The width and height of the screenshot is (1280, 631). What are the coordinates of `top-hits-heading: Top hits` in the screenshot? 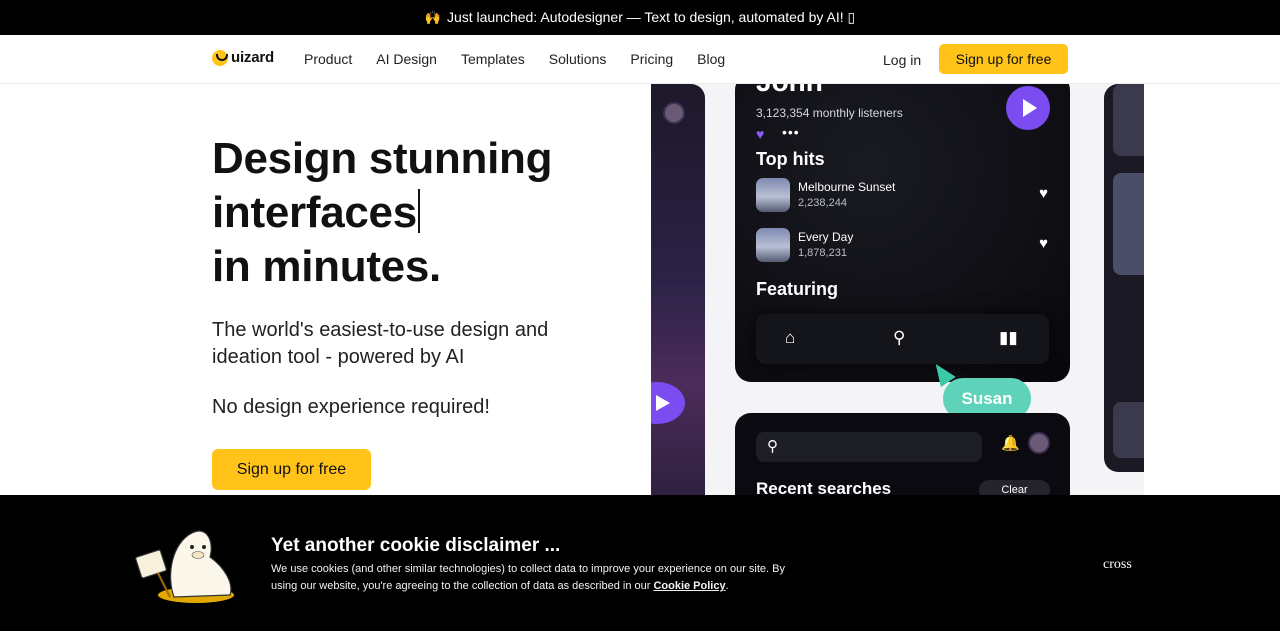 It's located at (790, 159).